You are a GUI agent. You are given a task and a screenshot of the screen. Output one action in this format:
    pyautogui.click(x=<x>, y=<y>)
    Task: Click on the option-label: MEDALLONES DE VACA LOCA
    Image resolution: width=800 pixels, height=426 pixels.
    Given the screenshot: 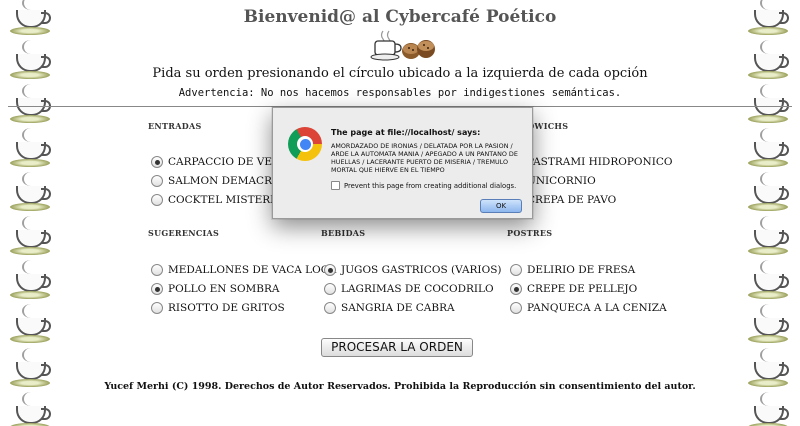 What is the action you would take?
    pyautogui.click(x=252, y=270)
    